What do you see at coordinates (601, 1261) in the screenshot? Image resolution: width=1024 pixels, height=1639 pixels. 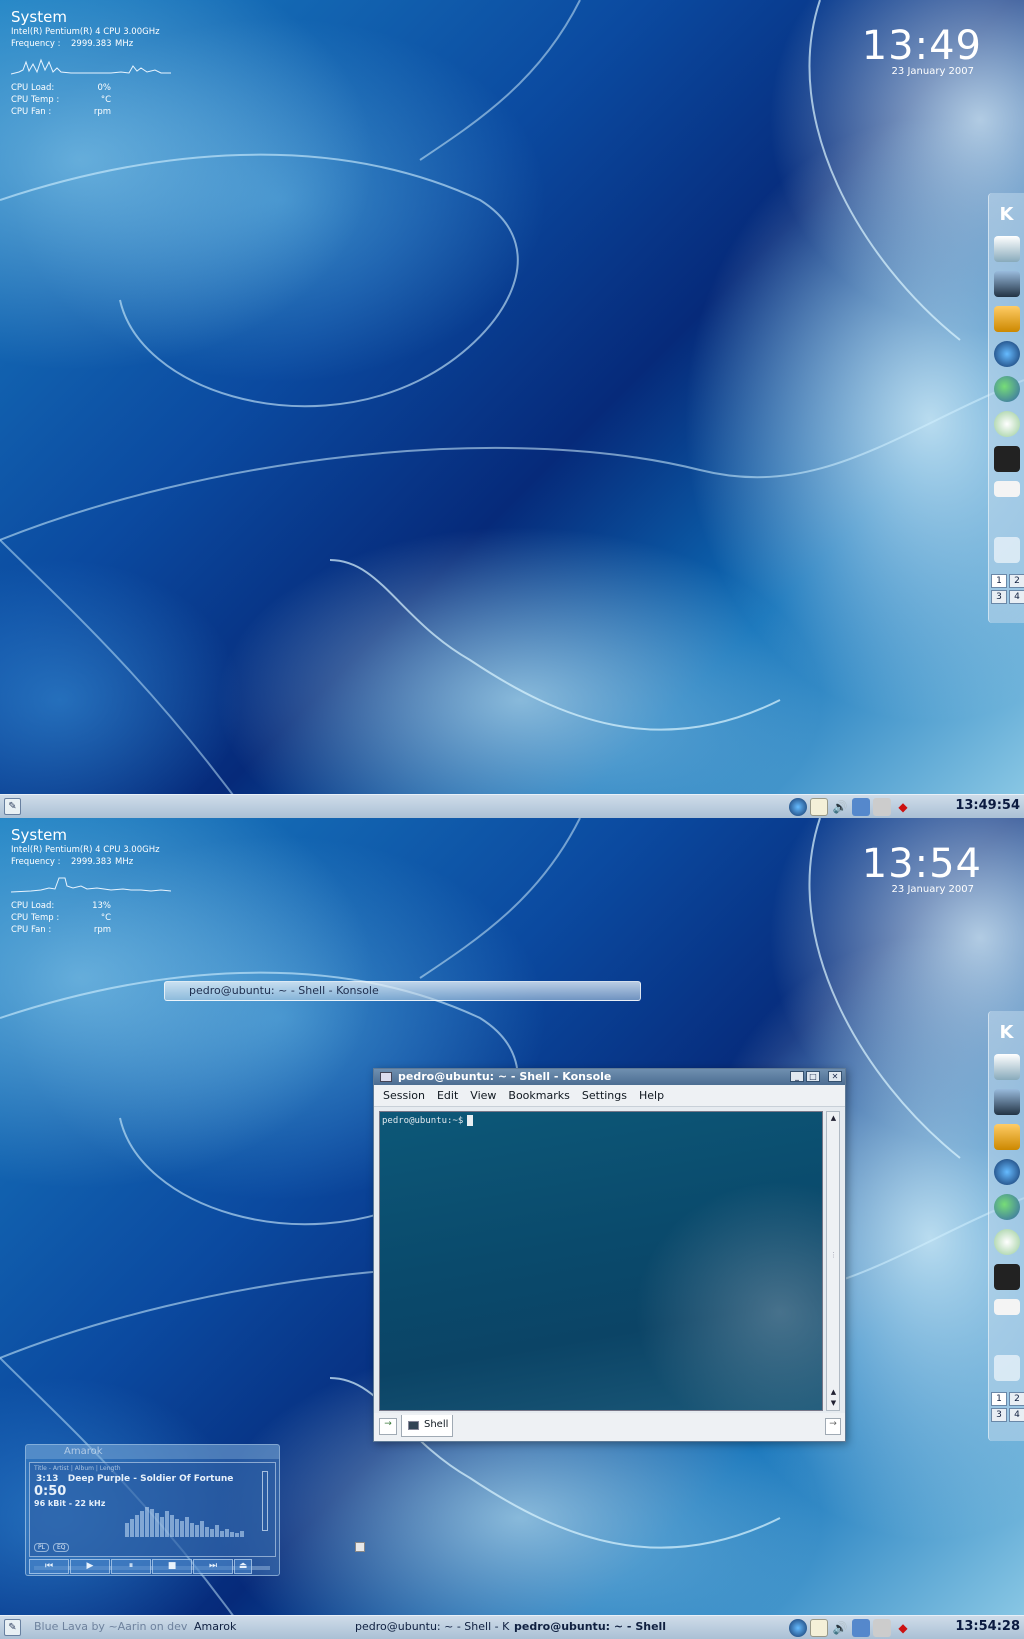 I see `terminal-area: pedro@ubuntu:~$` at bounding box center [601, 1261].